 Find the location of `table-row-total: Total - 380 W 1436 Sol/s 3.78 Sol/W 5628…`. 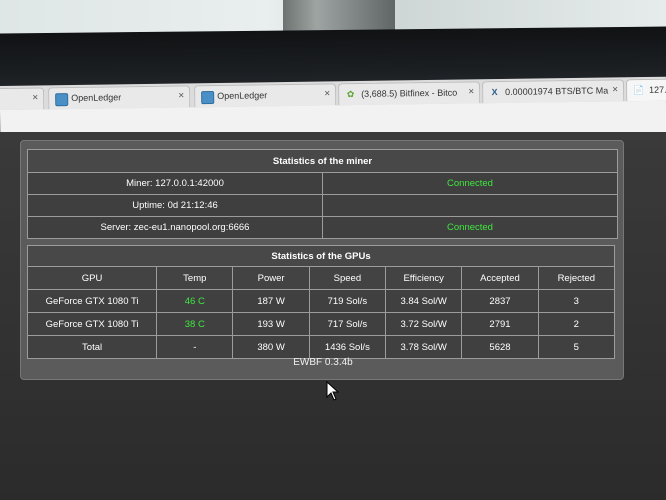

table-row-total: Total - 380 W 1436 Sol/s 3.78 Sol/W 5628… is located at coordinates (321, 347).